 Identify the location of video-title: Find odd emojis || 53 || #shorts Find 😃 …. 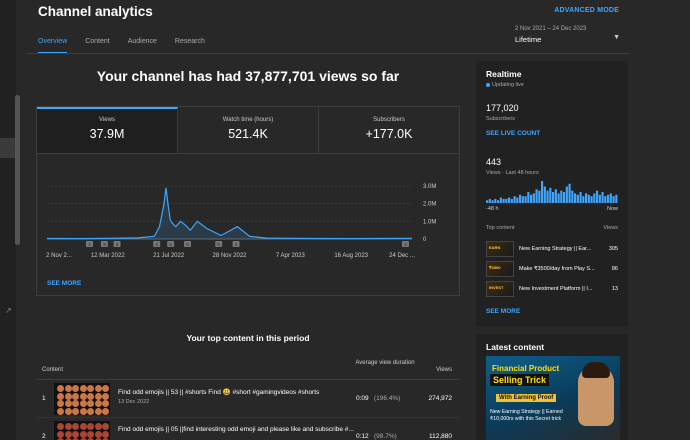
(238, 392).